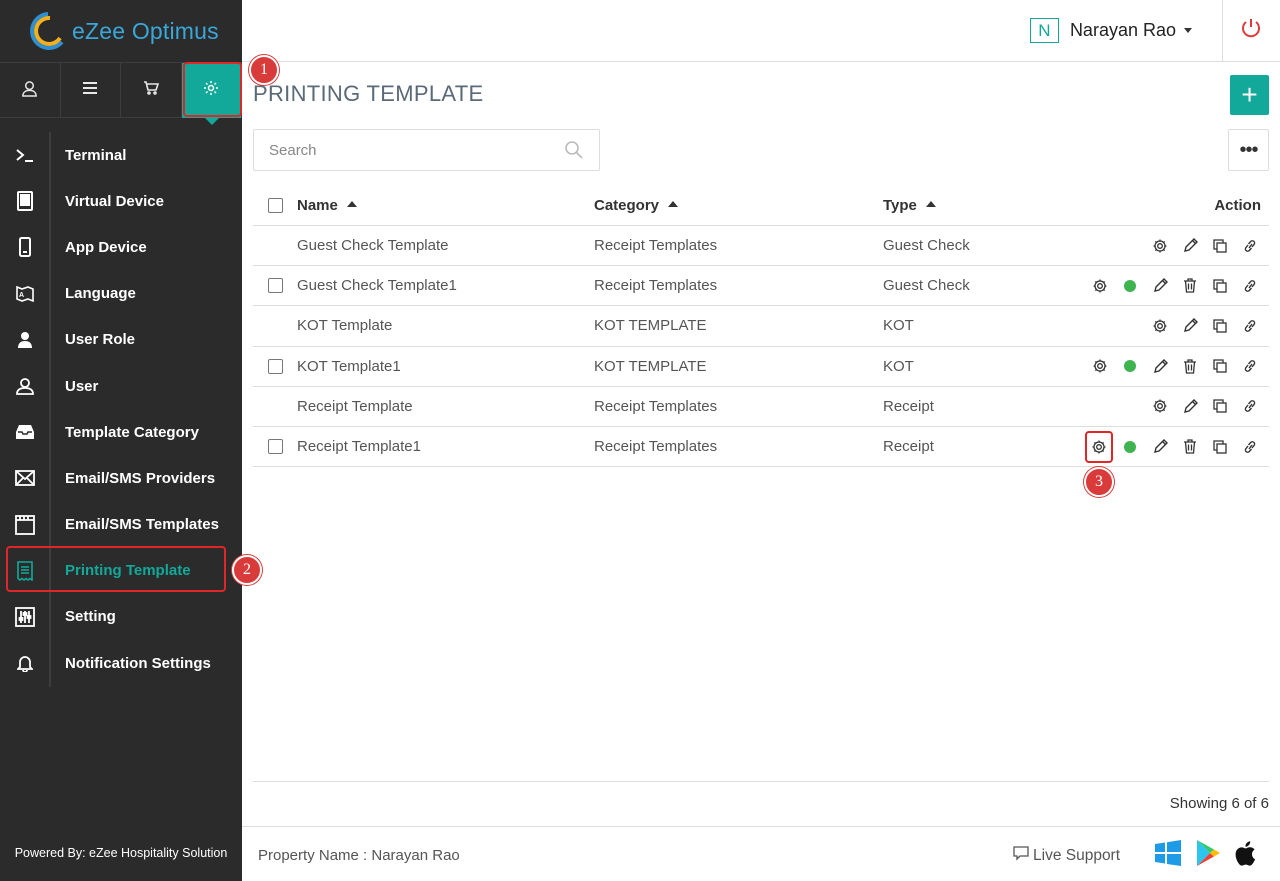 This screenshot has width=1280, height=881. I want to click on nav-cart-button, so click(151, 90).